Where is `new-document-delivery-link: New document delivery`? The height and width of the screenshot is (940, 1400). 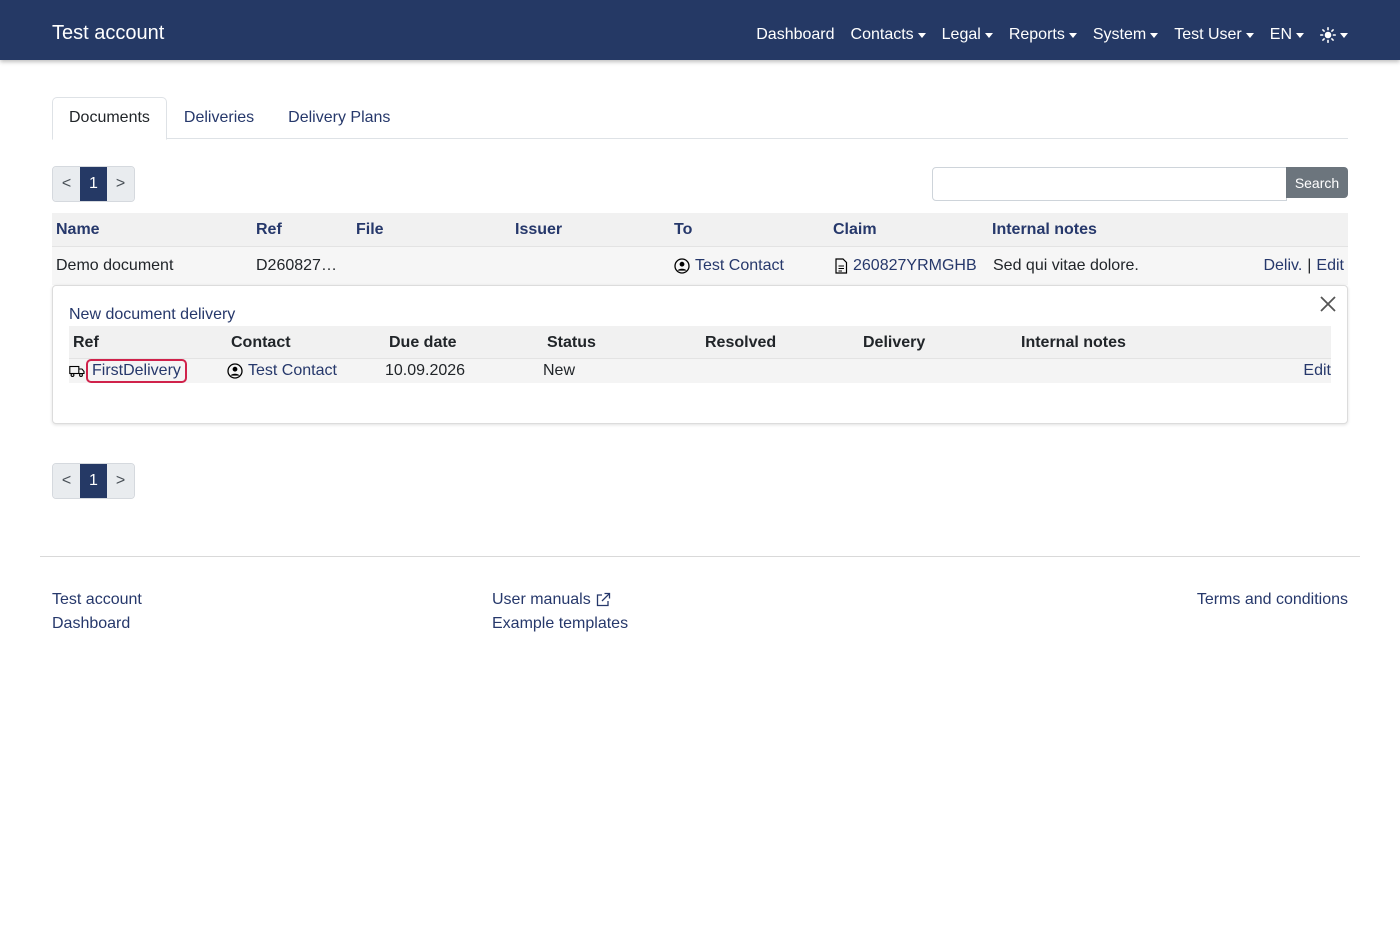 new-document-delivery-link: New document delivery is located at coordinates (152, 315).